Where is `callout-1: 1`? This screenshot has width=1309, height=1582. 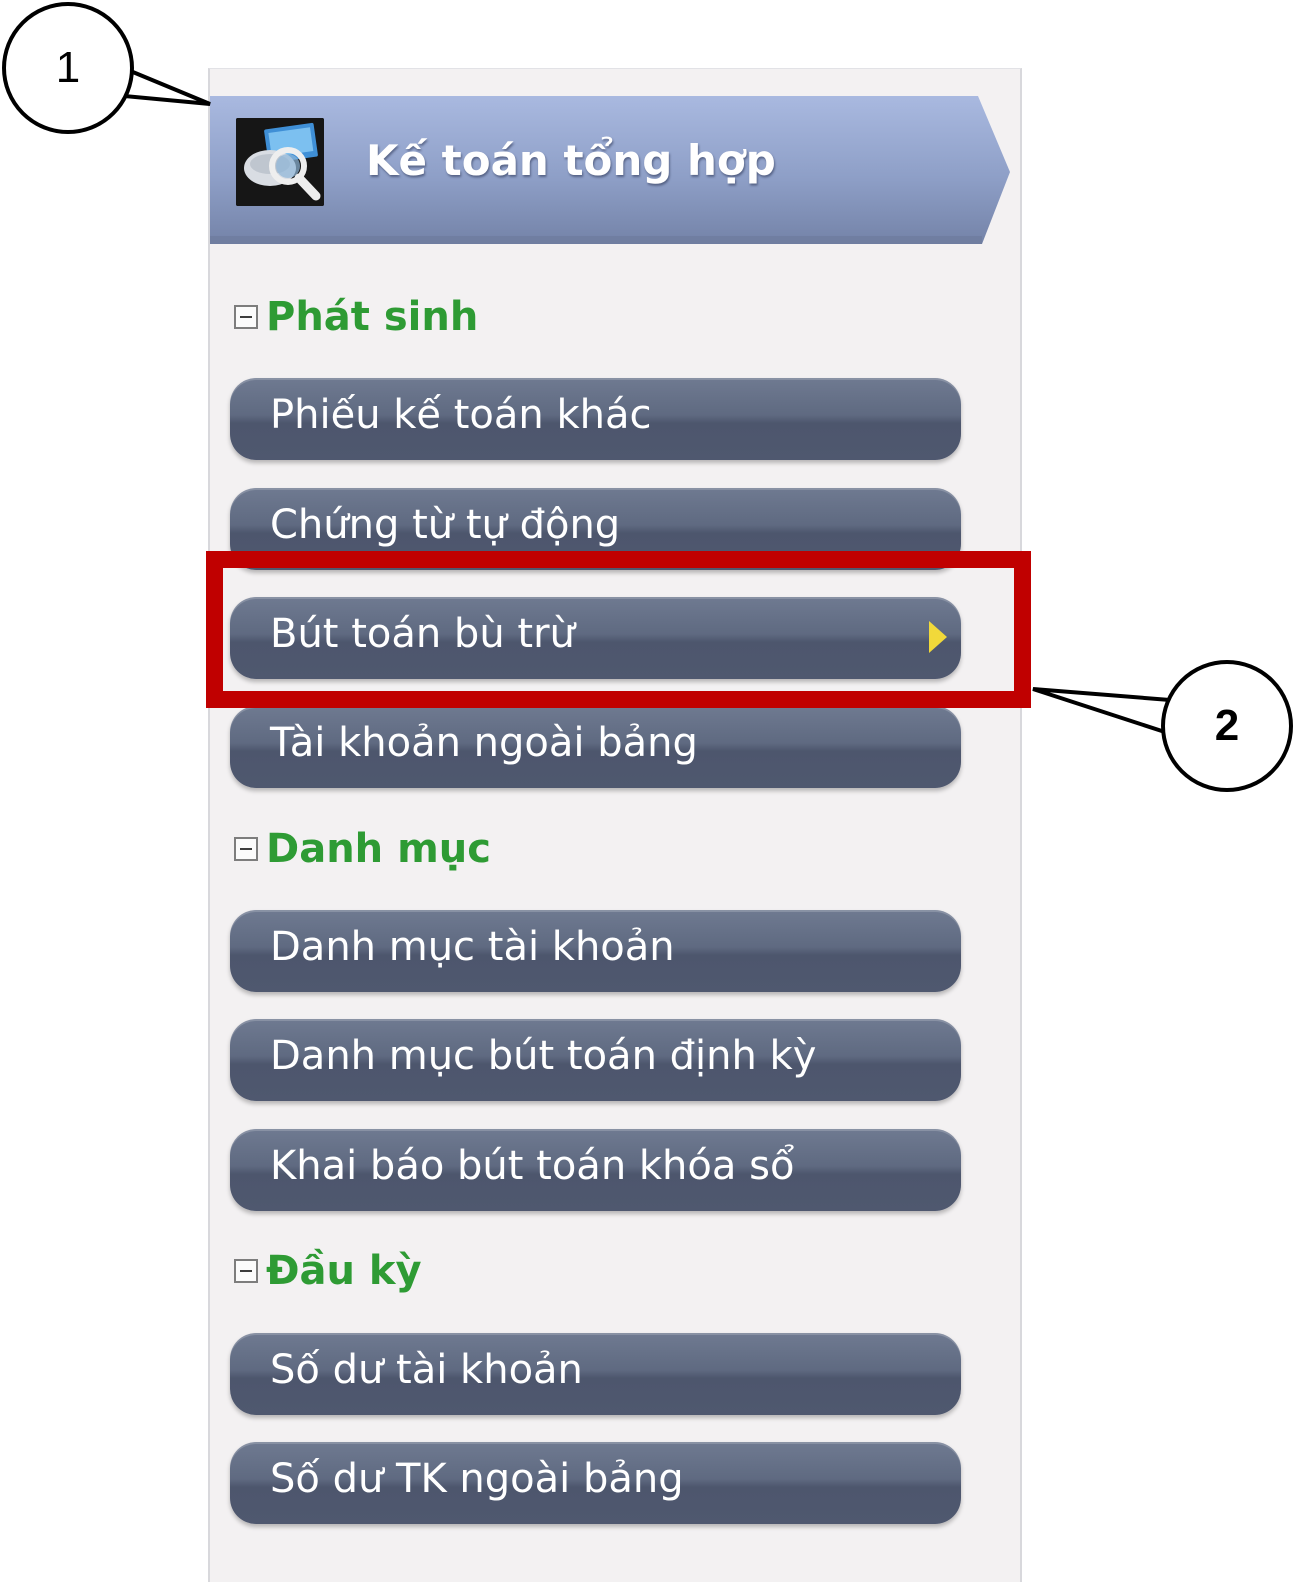 callout-1: 1 is located at coordinates (68, 68).